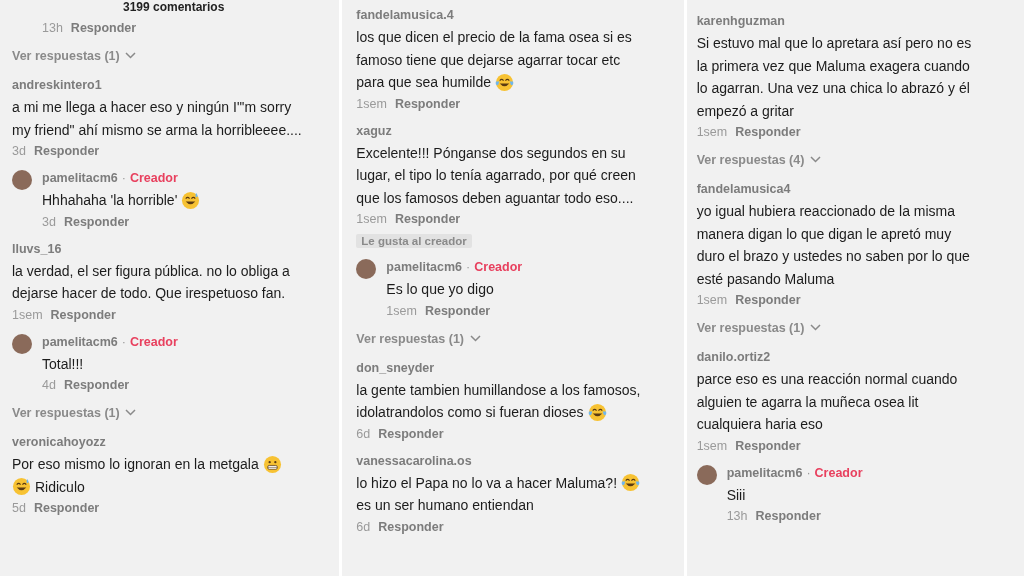 The width and height of the screenshot is (1024, 576). Describe the element at coordinates (496, 175) in the screenshot. I see `comment-text: lugar, el tipo lo tenía agarrado, por qué creen` at that location.